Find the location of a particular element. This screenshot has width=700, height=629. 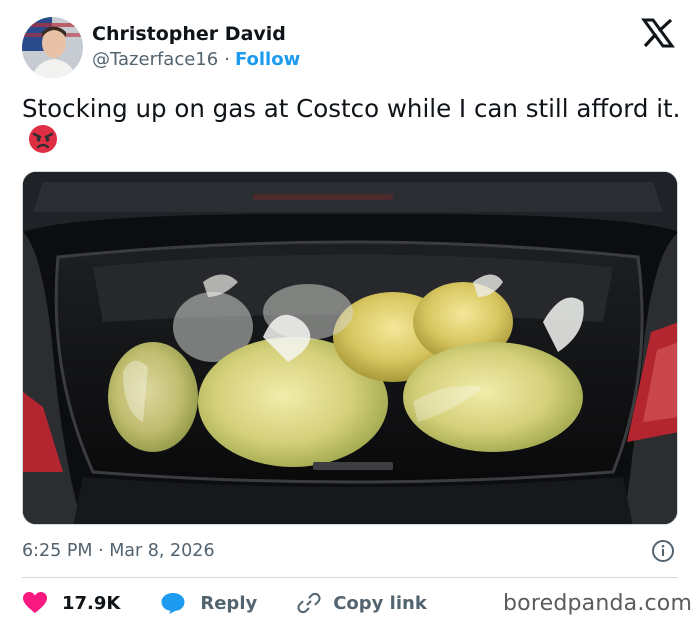

author-name: Christopher David is located at coordinates (189, 34).